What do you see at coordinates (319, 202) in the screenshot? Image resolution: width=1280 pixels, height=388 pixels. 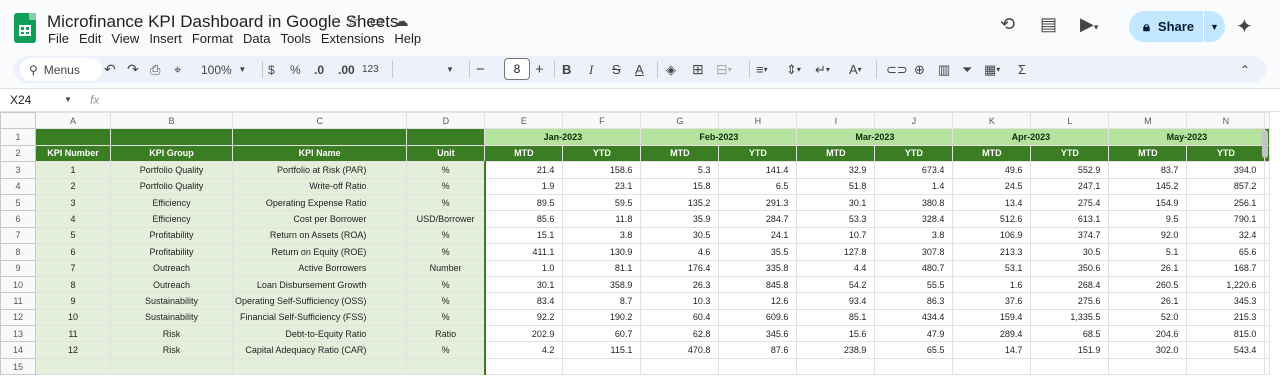 I see `kpi-name-cell: Operating Expense Ratio` at bounding box center [319, 202].